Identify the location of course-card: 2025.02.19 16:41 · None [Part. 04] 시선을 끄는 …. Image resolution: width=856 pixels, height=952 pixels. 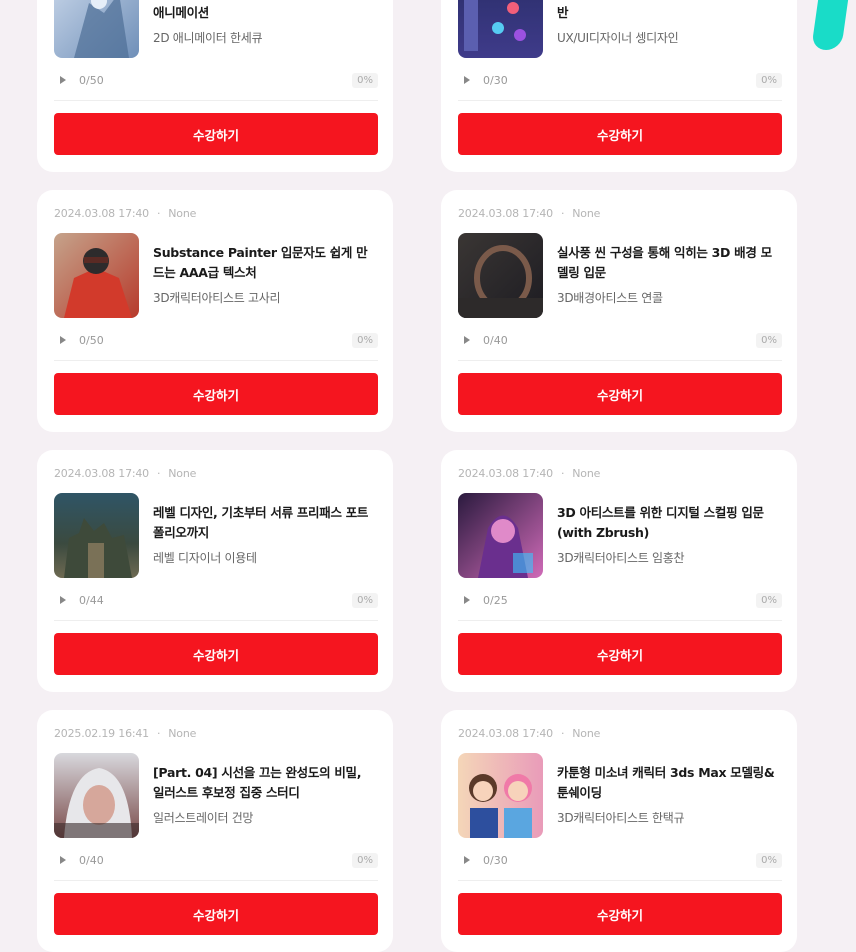
(215, 831).